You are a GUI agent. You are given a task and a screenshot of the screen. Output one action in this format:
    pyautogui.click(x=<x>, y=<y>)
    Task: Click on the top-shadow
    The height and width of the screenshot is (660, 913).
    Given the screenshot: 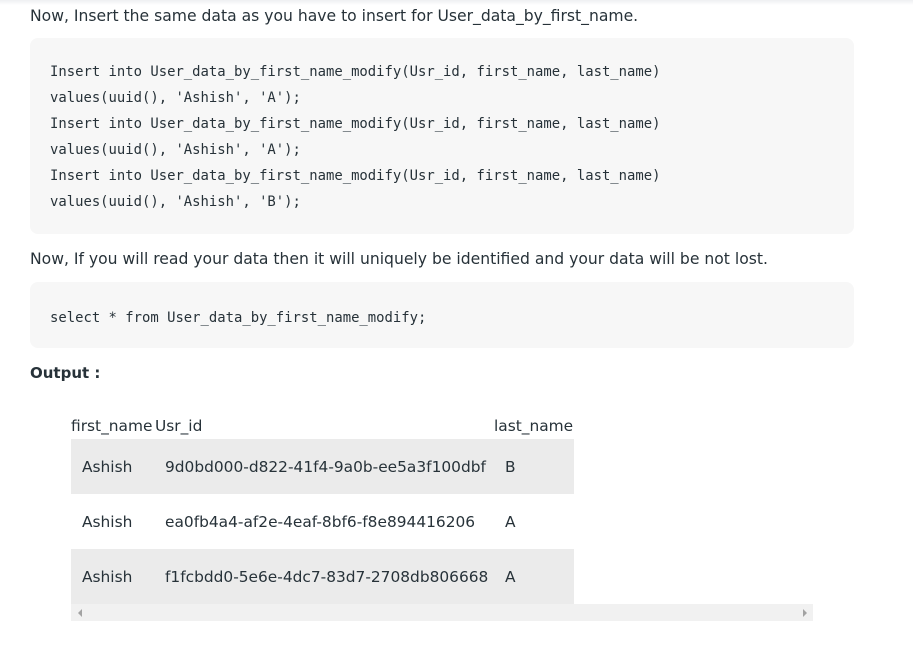 What is the action you would take?
    pyautogui.click(x=456, y=2)
    